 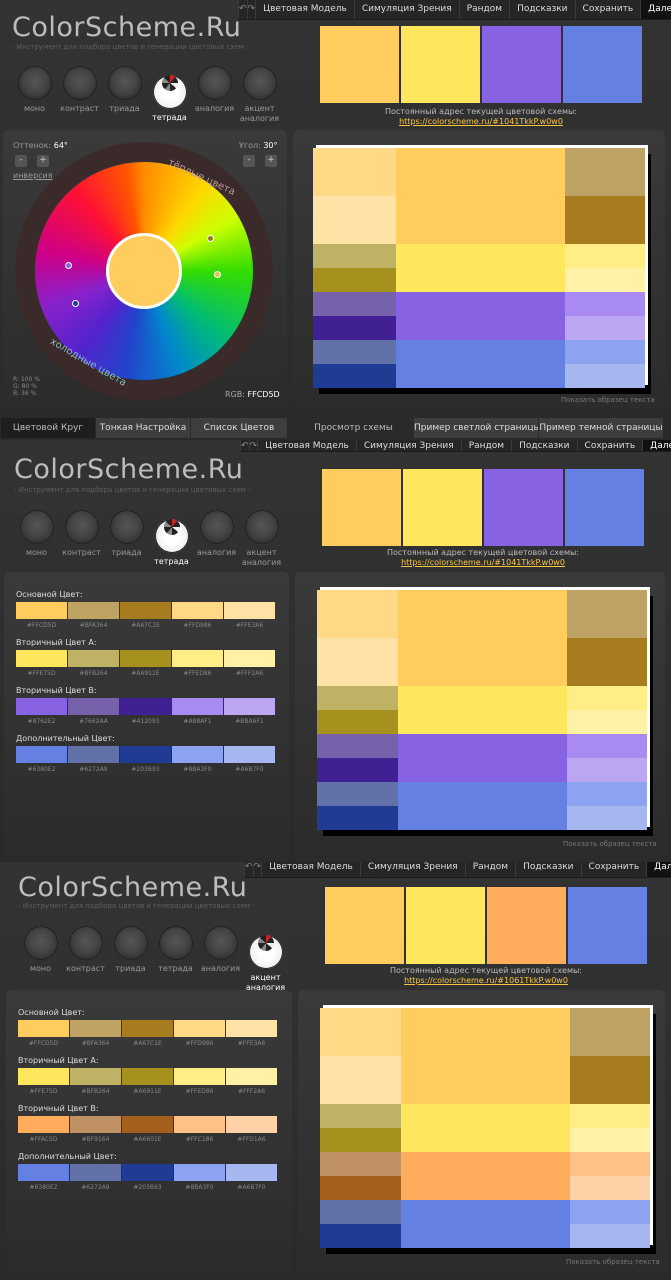 I want to click on inverse-link: инверсия, so click(x=33, y=175).